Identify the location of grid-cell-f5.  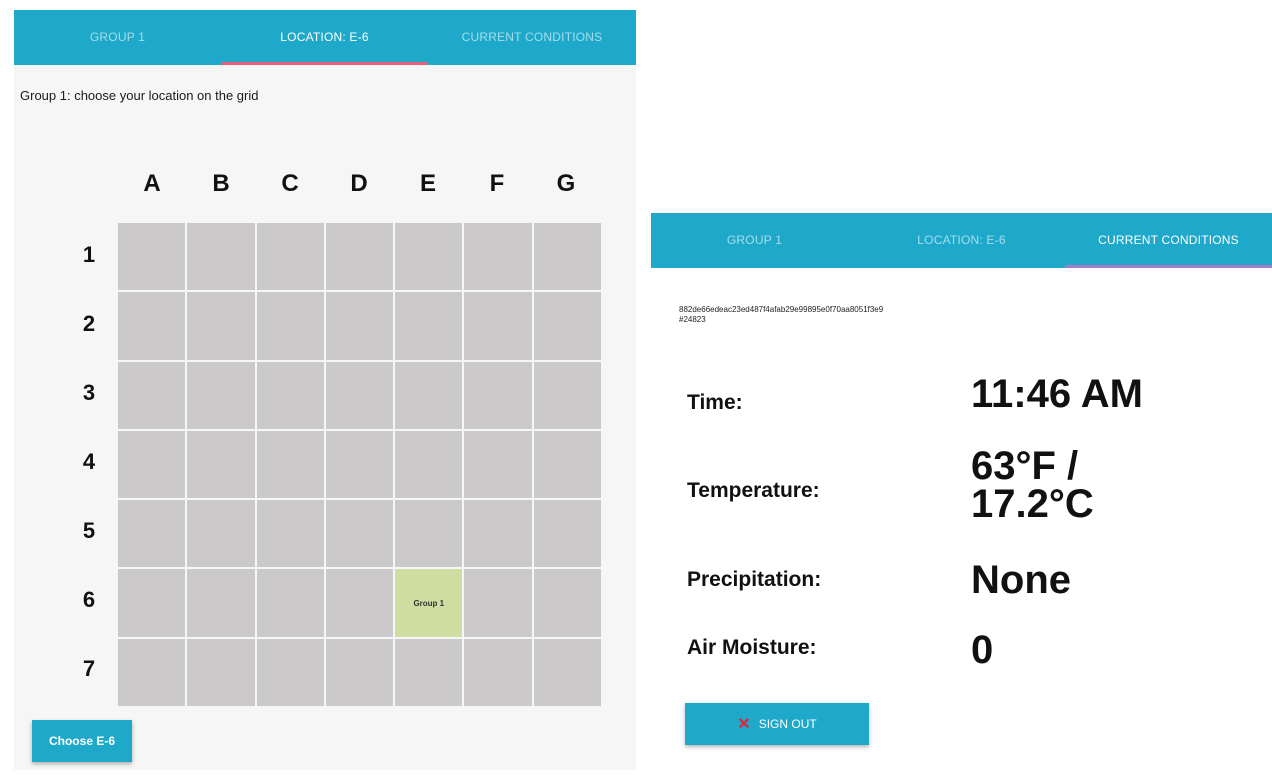
(498, 534).